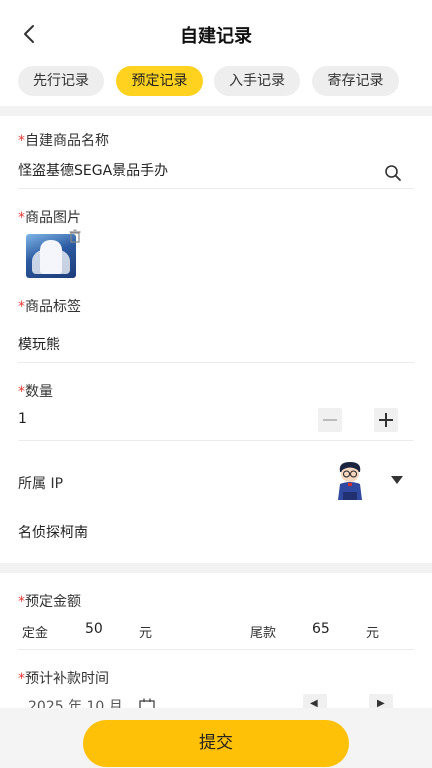 This screenshot has height=768, width=432. Describe the element at coordinates (386, 420) in the screenshot. I see `increase-button` at that location.